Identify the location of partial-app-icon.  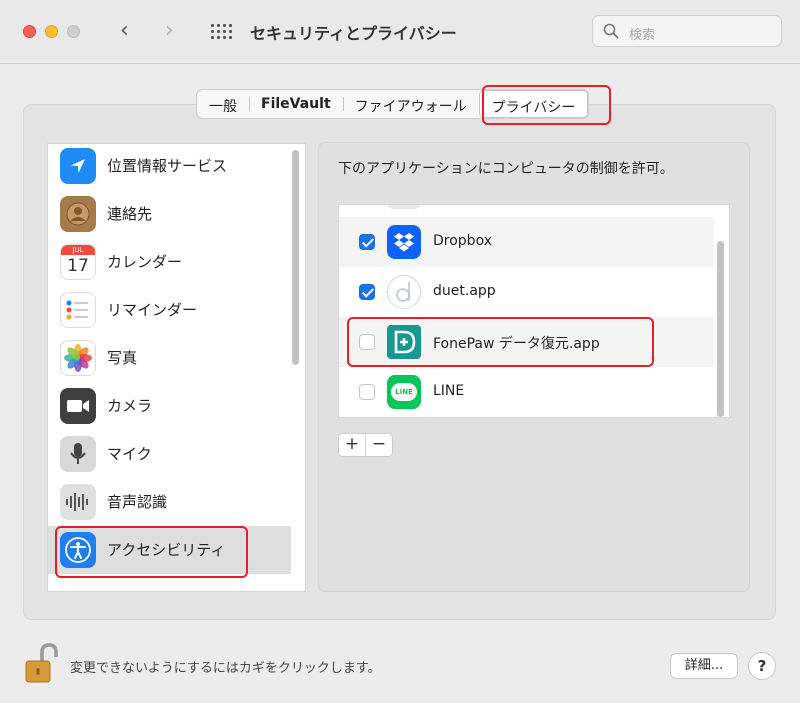
(404, 207).